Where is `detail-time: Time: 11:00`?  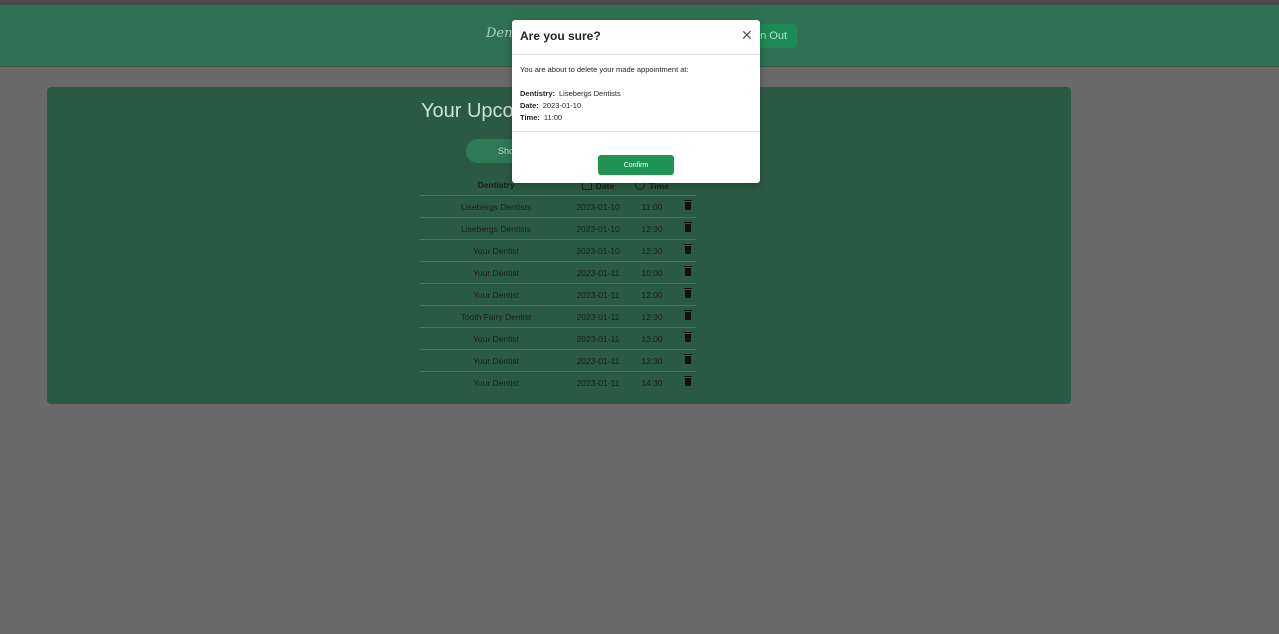
detail-time: Time: 11:00 is located at coordinates (636, 118).